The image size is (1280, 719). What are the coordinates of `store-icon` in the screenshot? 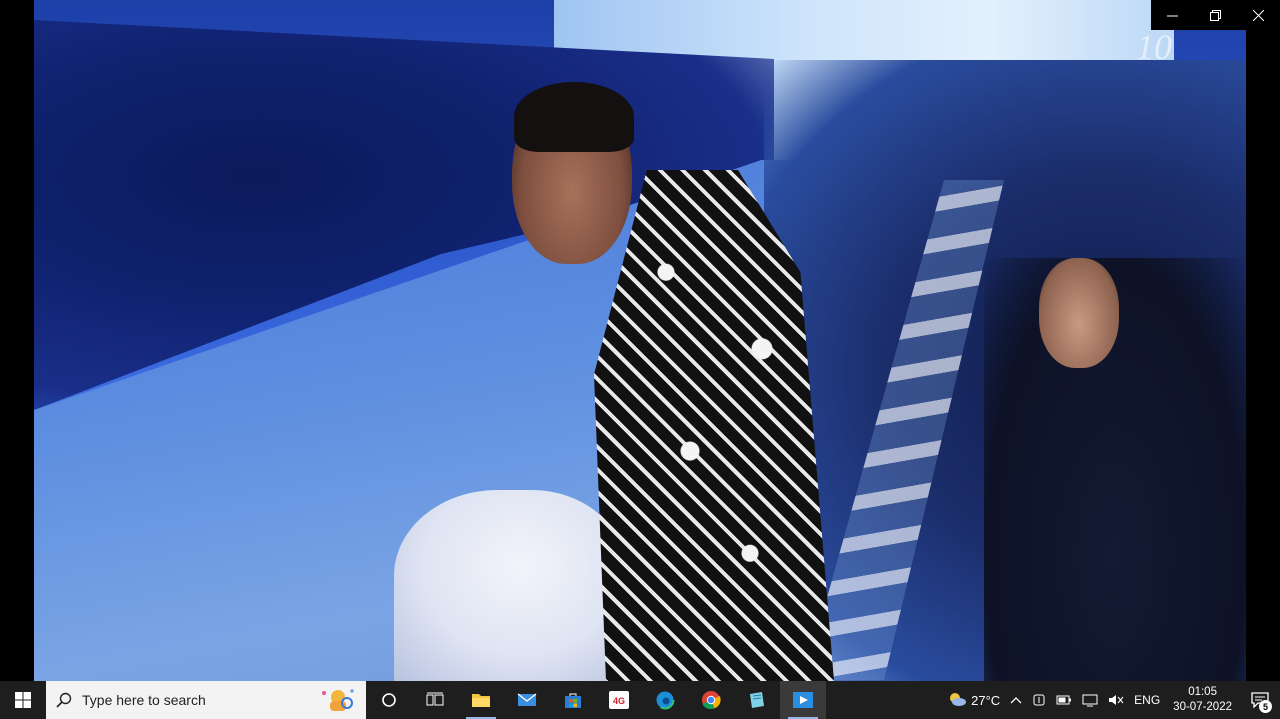 It's located at (573, 700).